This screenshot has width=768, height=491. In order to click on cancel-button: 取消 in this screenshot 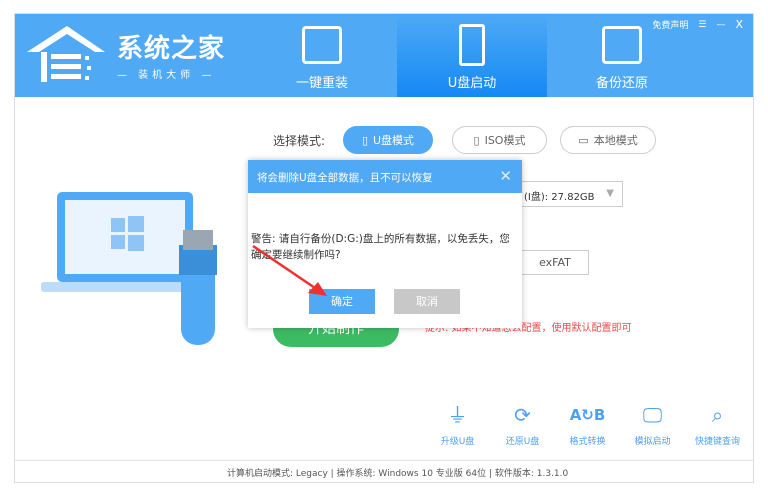, I will do `click(427, 301)`.